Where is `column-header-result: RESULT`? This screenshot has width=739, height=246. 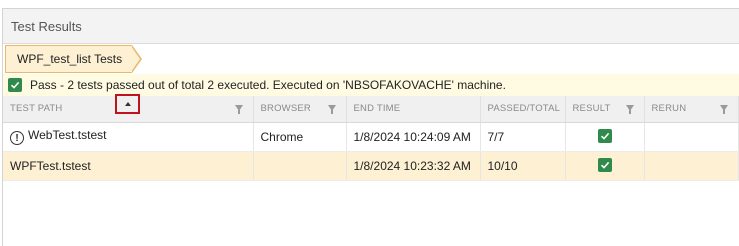 column-header-result: RESULT is located at coordinates (605, 109).